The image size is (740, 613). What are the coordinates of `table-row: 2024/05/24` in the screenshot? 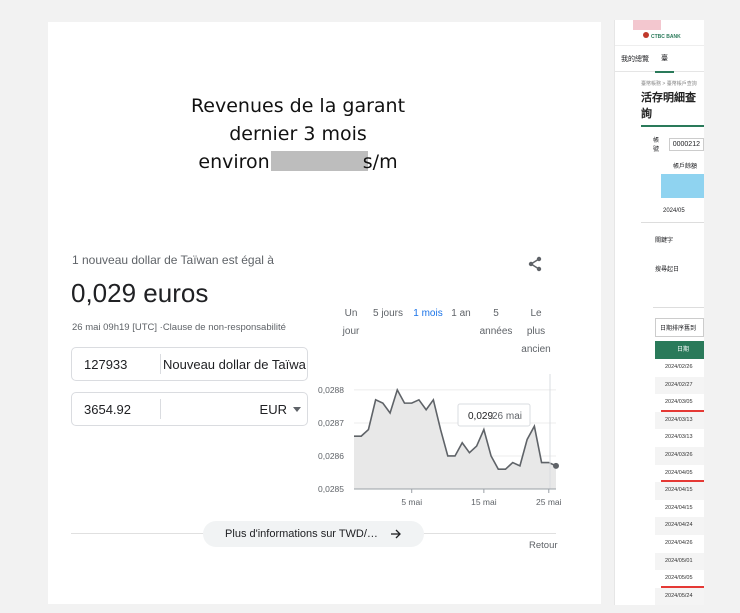 It's located at (679, 596).